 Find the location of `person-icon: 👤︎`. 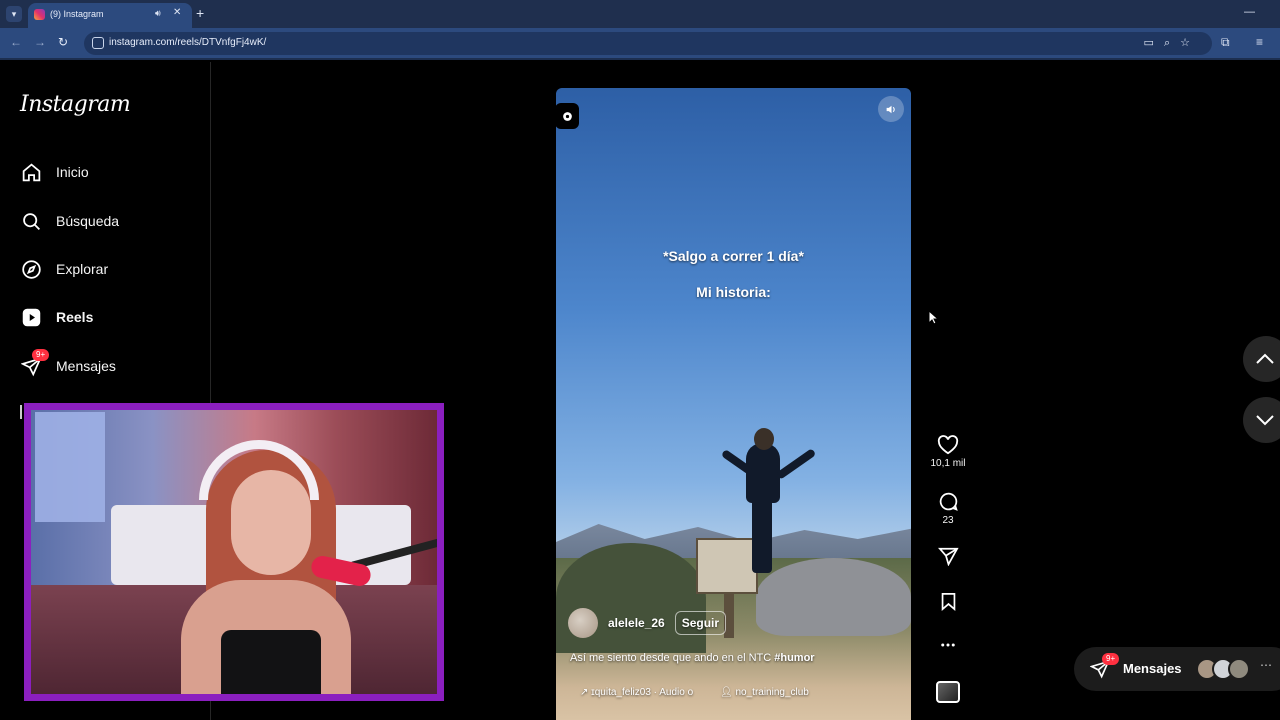

person-icon: 👤︎ is located at coordinates (728, 692).